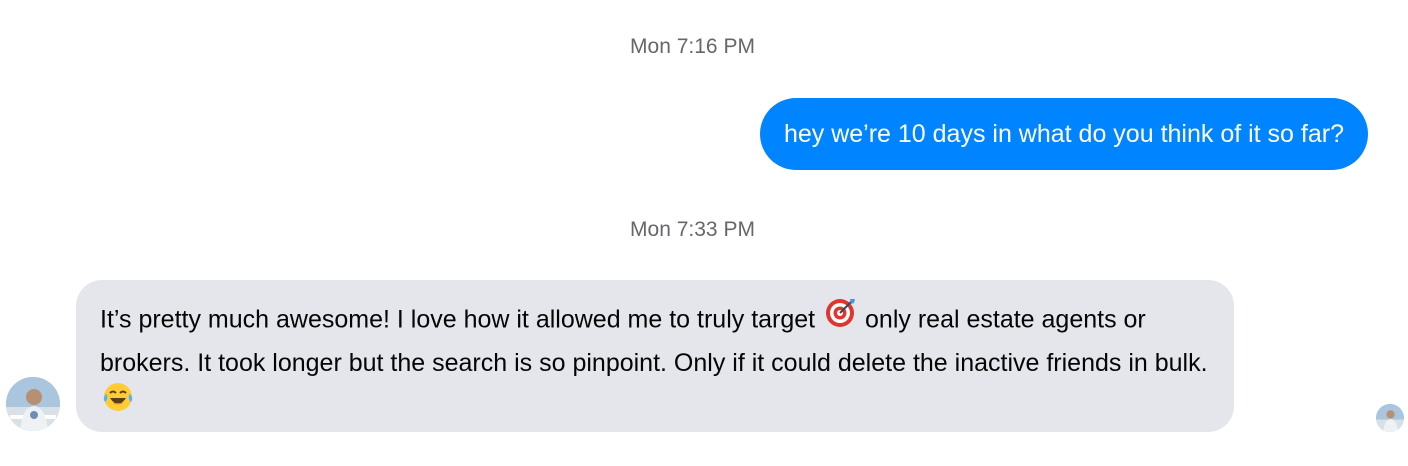 This screenshot has height=466, width=1408. I want to click on timestamp: Mon 7:33 PM, so click(692, 229).